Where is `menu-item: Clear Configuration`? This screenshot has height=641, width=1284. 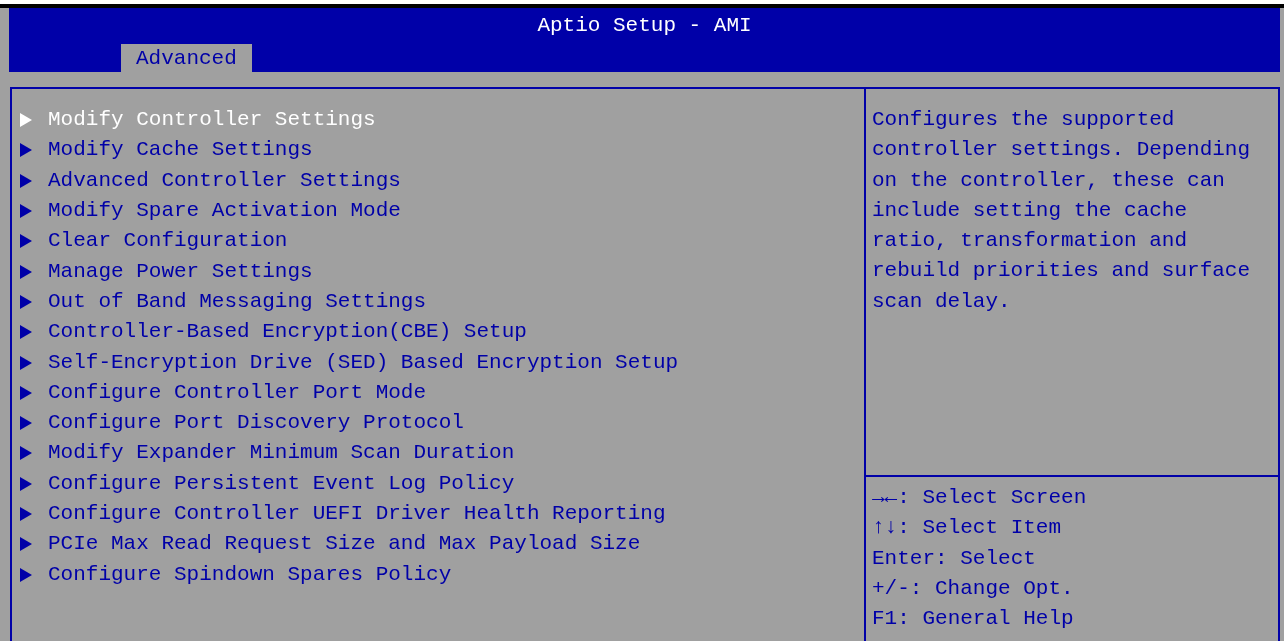
menu-item: Clear Configuration is located at coordinates (442, 241).